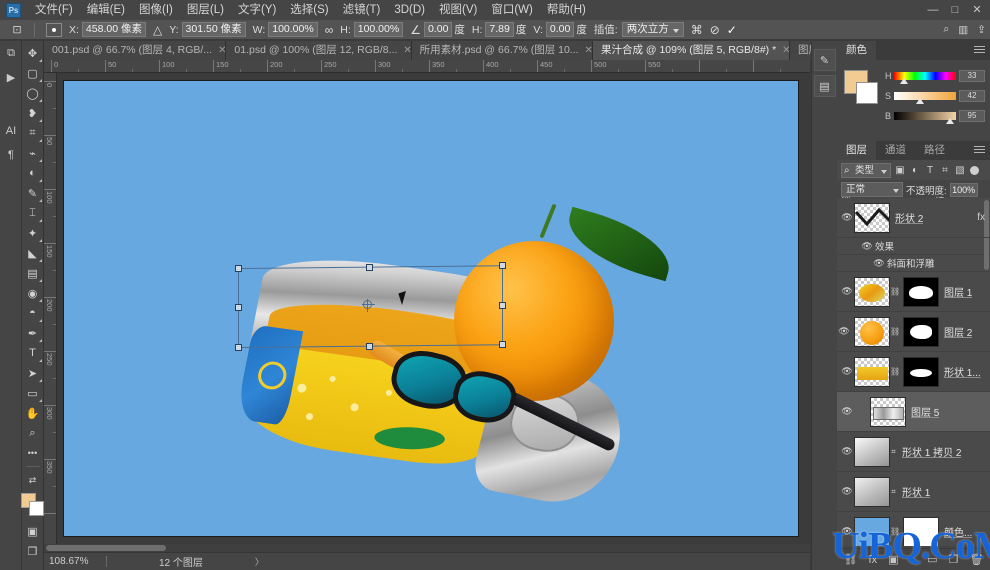  Describe the element at coordinates (872, 189) in the screenshot. I see `blend-mode-select: 正常` at that location.